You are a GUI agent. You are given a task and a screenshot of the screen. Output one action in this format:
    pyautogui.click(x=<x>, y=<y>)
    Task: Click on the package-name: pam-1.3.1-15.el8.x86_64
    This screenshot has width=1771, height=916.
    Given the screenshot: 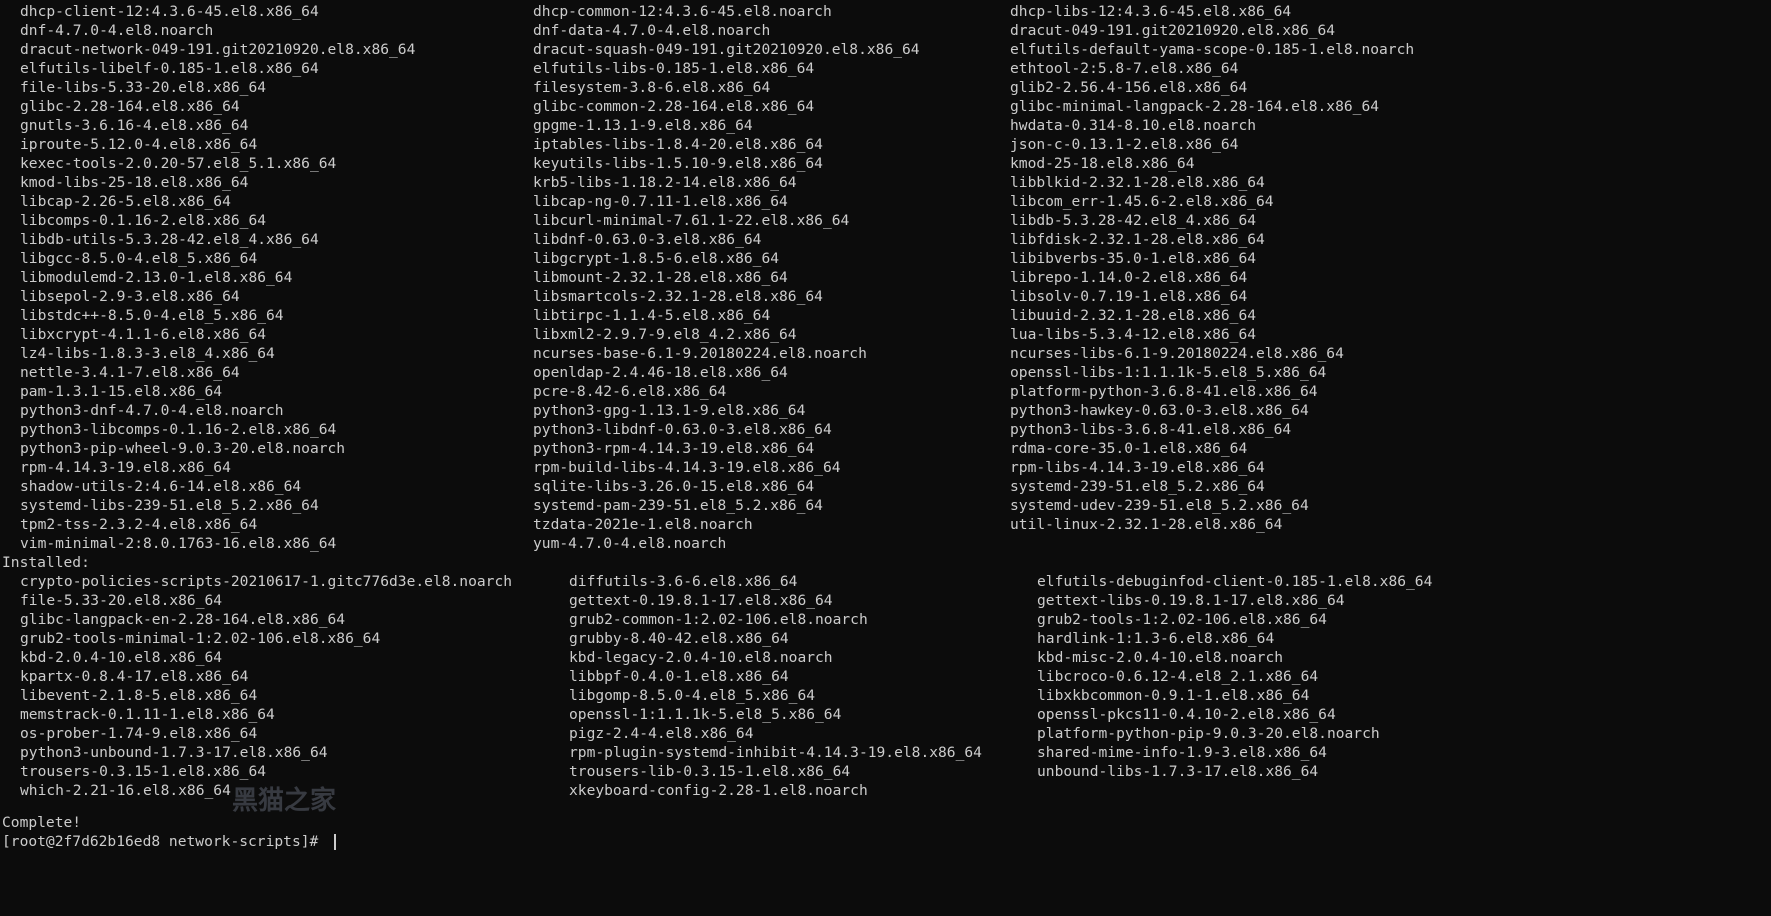 What is the action you would take?
    pyautogui.click(x=121, y=391)
    